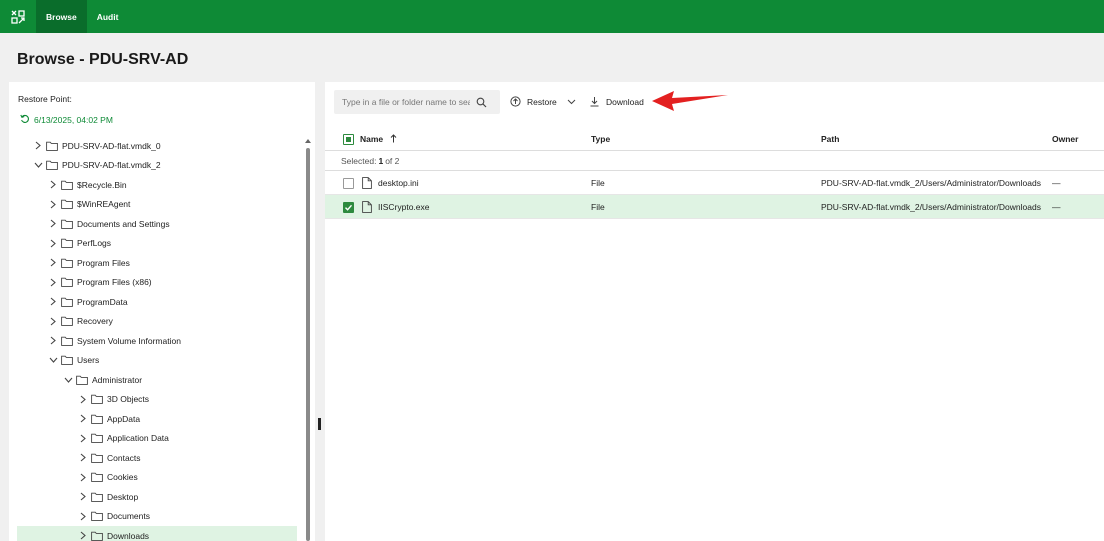 The image size is (1104, 541). Describe the element at coordinates (367, 207) in the screenshot. I see `file-icon` at that location.